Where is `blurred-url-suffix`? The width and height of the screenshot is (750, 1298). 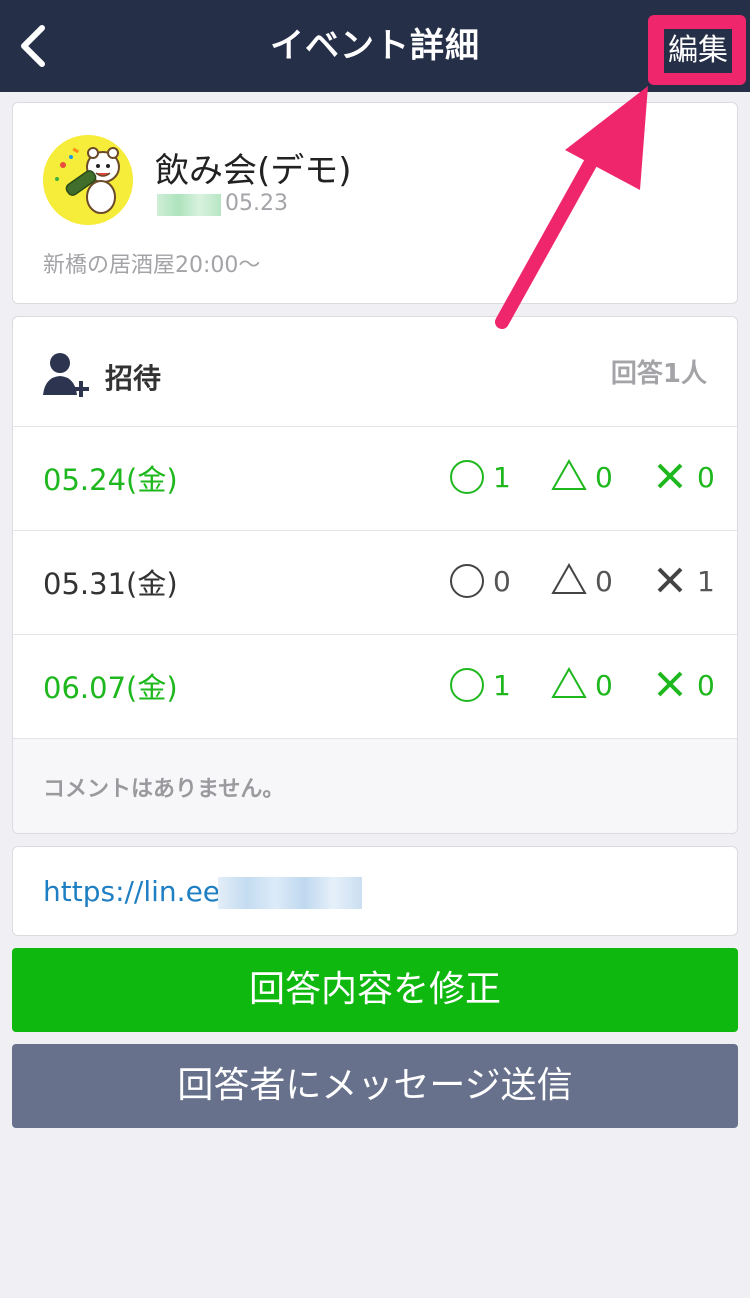
blurred-url-suffix is located at coordinates (290, 893).